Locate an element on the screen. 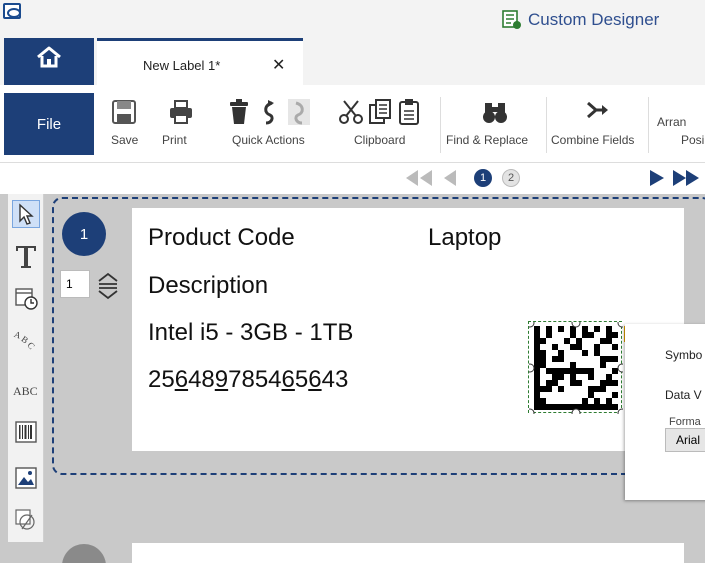  calendar-clock-icon is located at coordinates (26, 299).